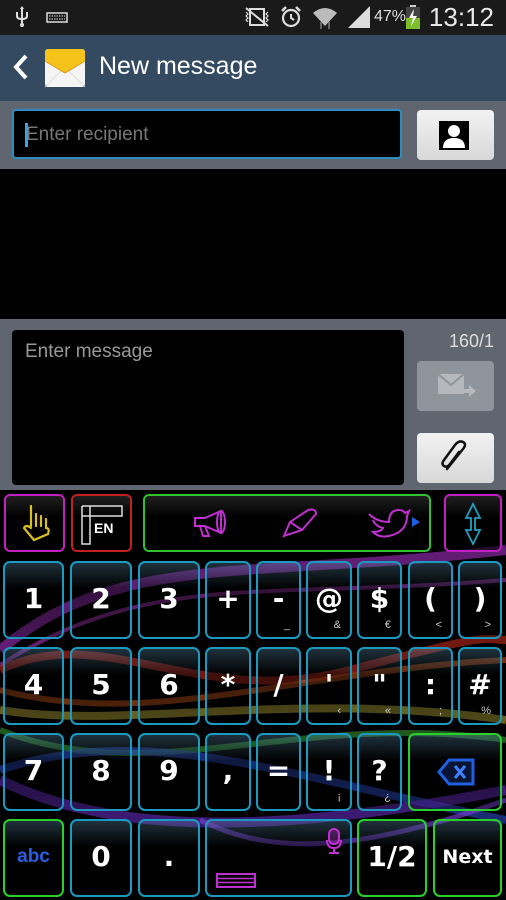 The width and height of the screenshot is (506, 900). I want to click on message-input: Enter message, so click(208, 407).